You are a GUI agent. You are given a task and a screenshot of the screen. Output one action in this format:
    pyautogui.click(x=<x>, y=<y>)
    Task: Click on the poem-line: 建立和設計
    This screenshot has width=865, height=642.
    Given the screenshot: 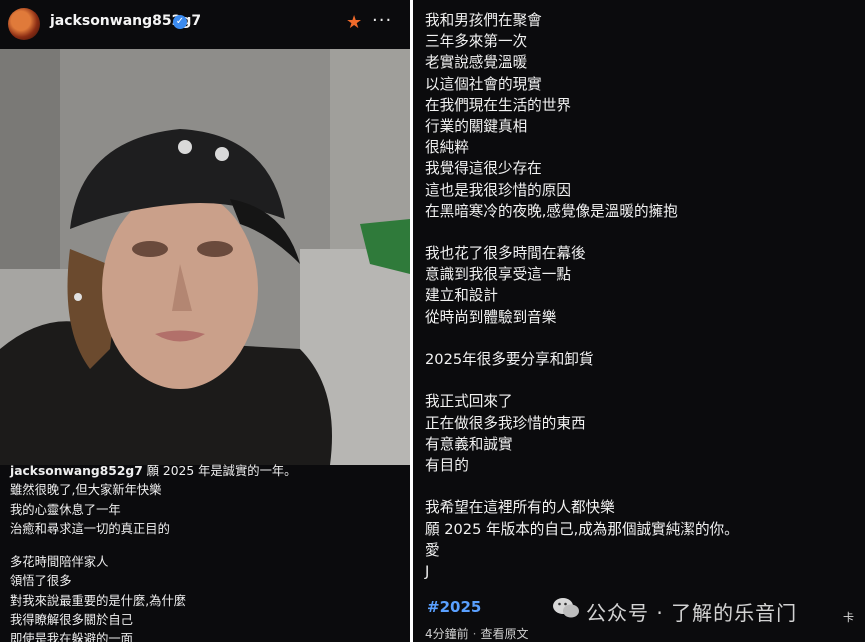 What is the action you would take?
    pyautogui.click(x=461, y=296)
    